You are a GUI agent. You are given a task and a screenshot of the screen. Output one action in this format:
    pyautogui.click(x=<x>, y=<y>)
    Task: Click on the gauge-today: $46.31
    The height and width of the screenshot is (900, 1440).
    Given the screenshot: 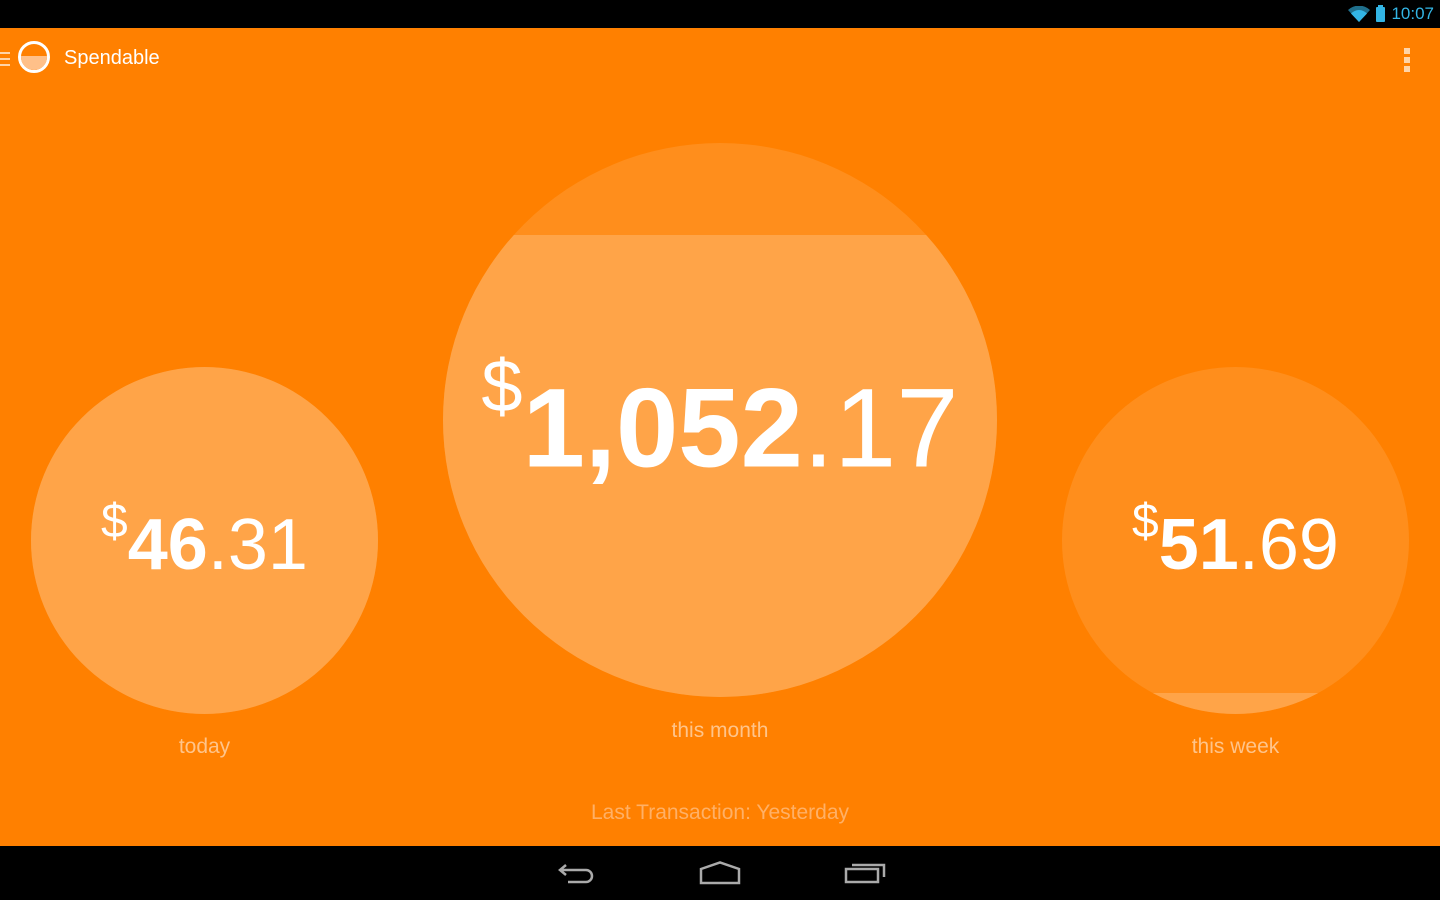 What is the action you would take?
    pyautogui.click(x=204, y=540)
    